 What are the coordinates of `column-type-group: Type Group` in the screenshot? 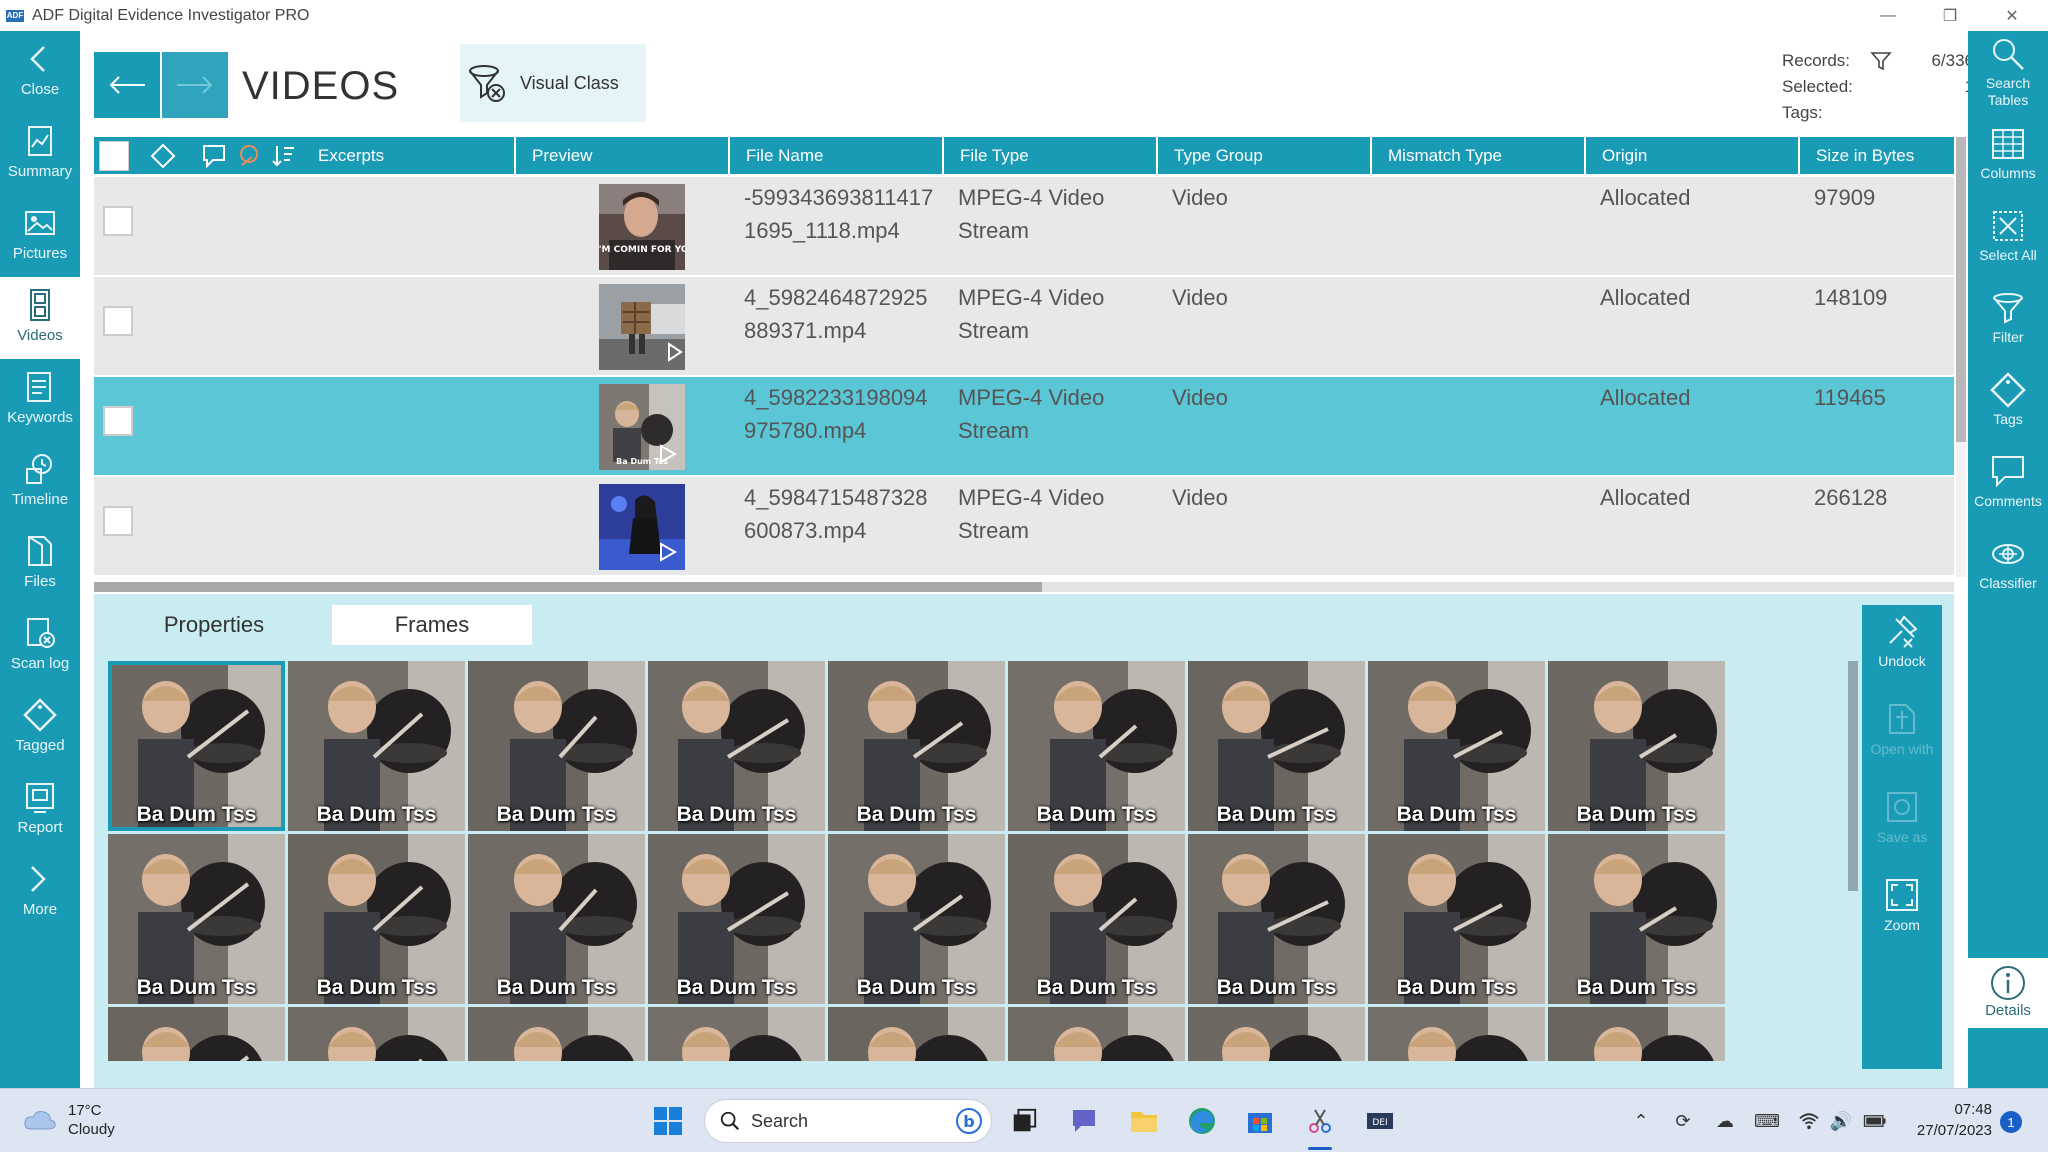 It's located at (1266, 155).